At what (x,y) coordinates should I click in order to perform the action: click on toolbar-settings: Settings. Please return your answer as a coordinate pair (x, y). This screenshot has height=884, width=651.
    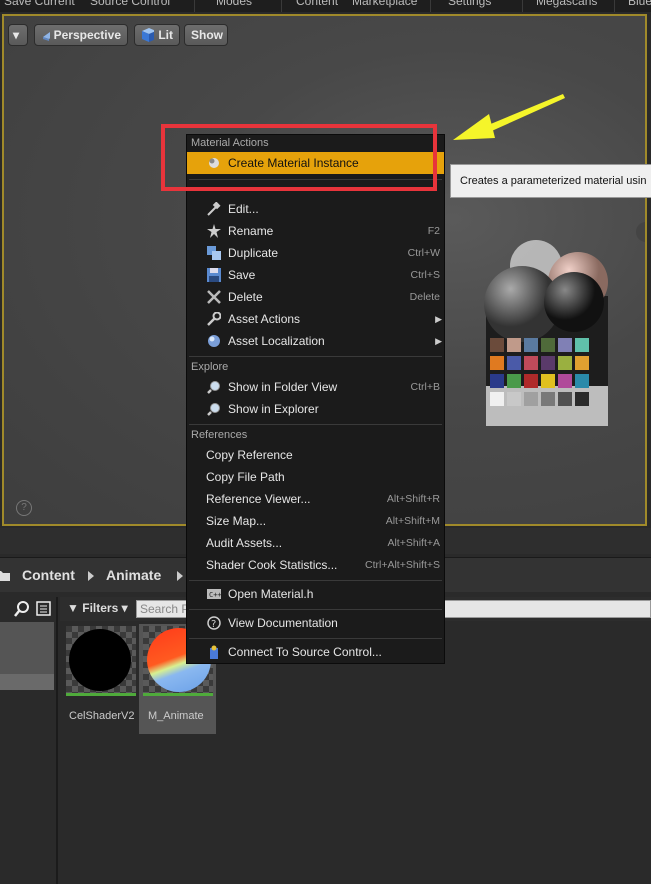
    Looking at the image, I should click on (469, 4).